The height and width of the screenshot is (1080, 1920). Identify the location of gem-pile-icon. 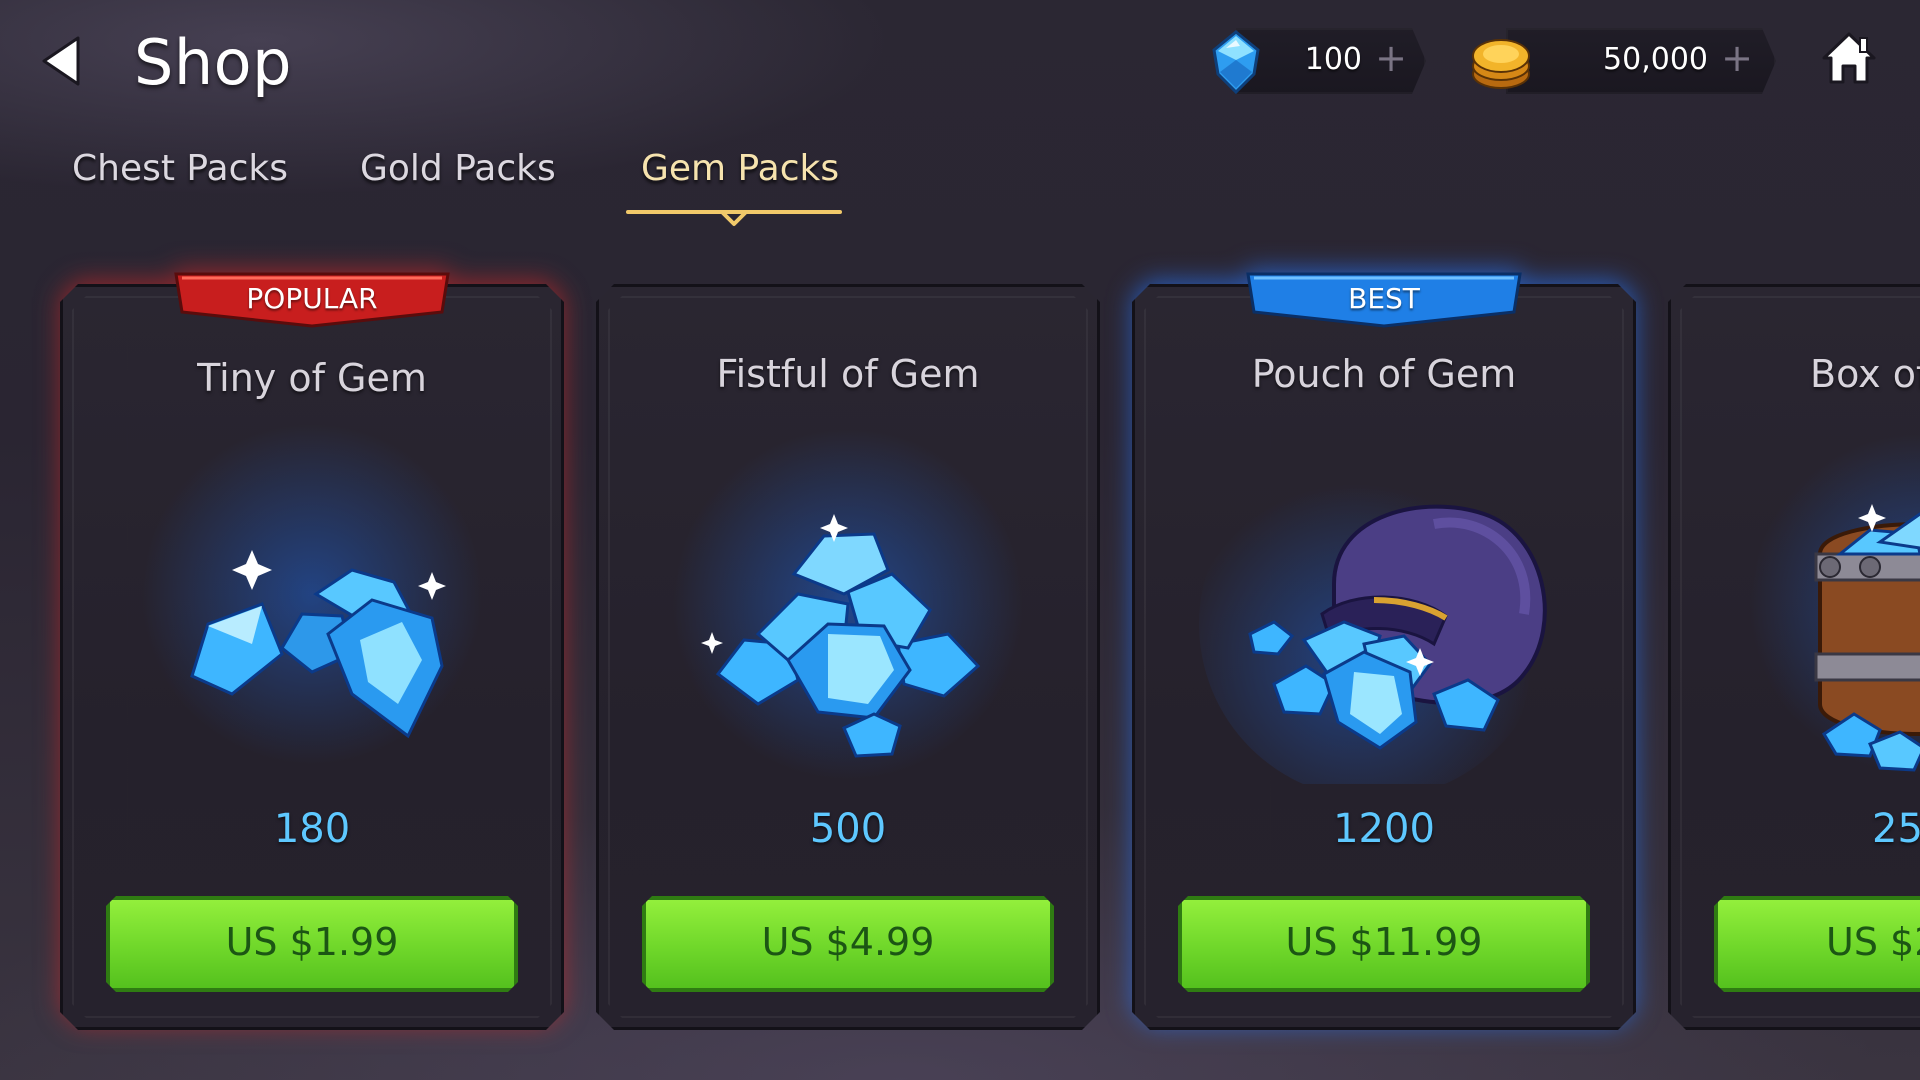
(848, 604).